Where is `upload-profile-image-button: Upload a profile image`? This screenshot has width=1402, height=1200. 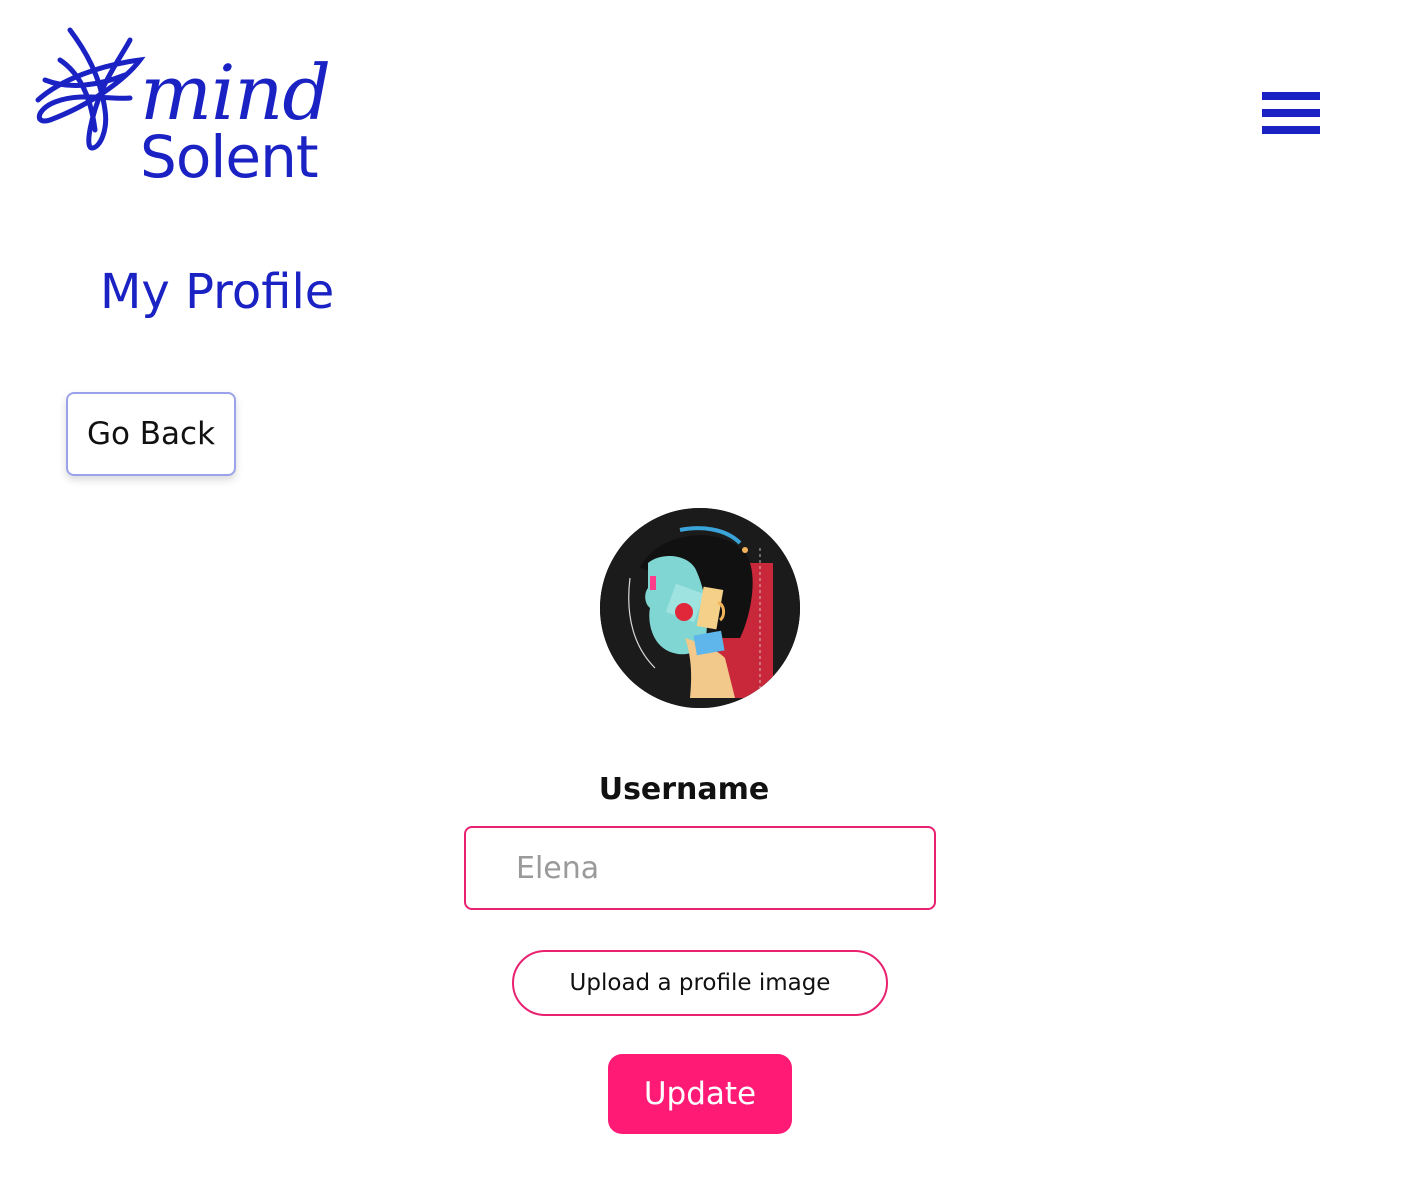
upload-profile-image-button: Upload a profile image is located at coordinates (700, 983).